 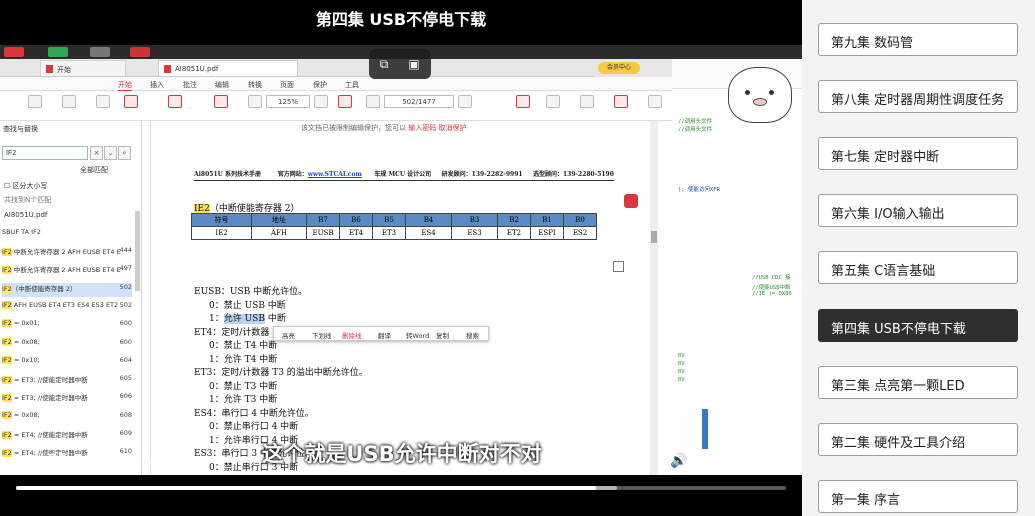 I want to click on pdf-toolbar: 125% 502/1477, so click(x=336, y=106).